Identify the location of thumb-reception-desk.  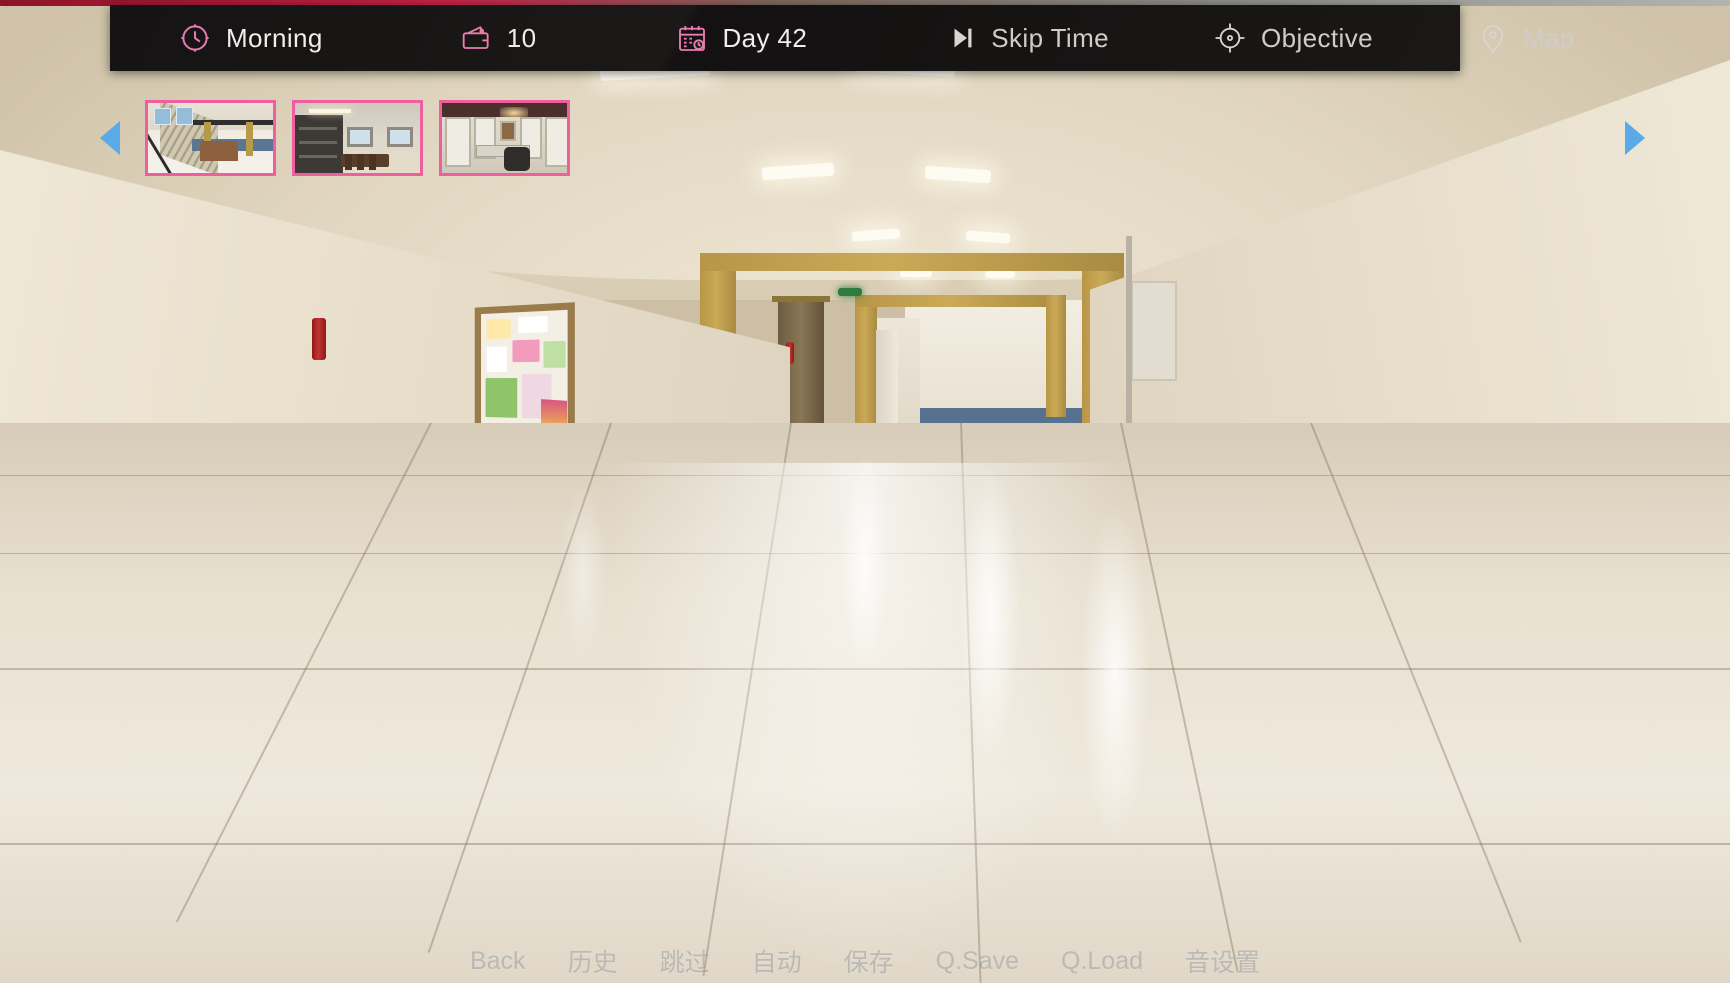
(219, 151).